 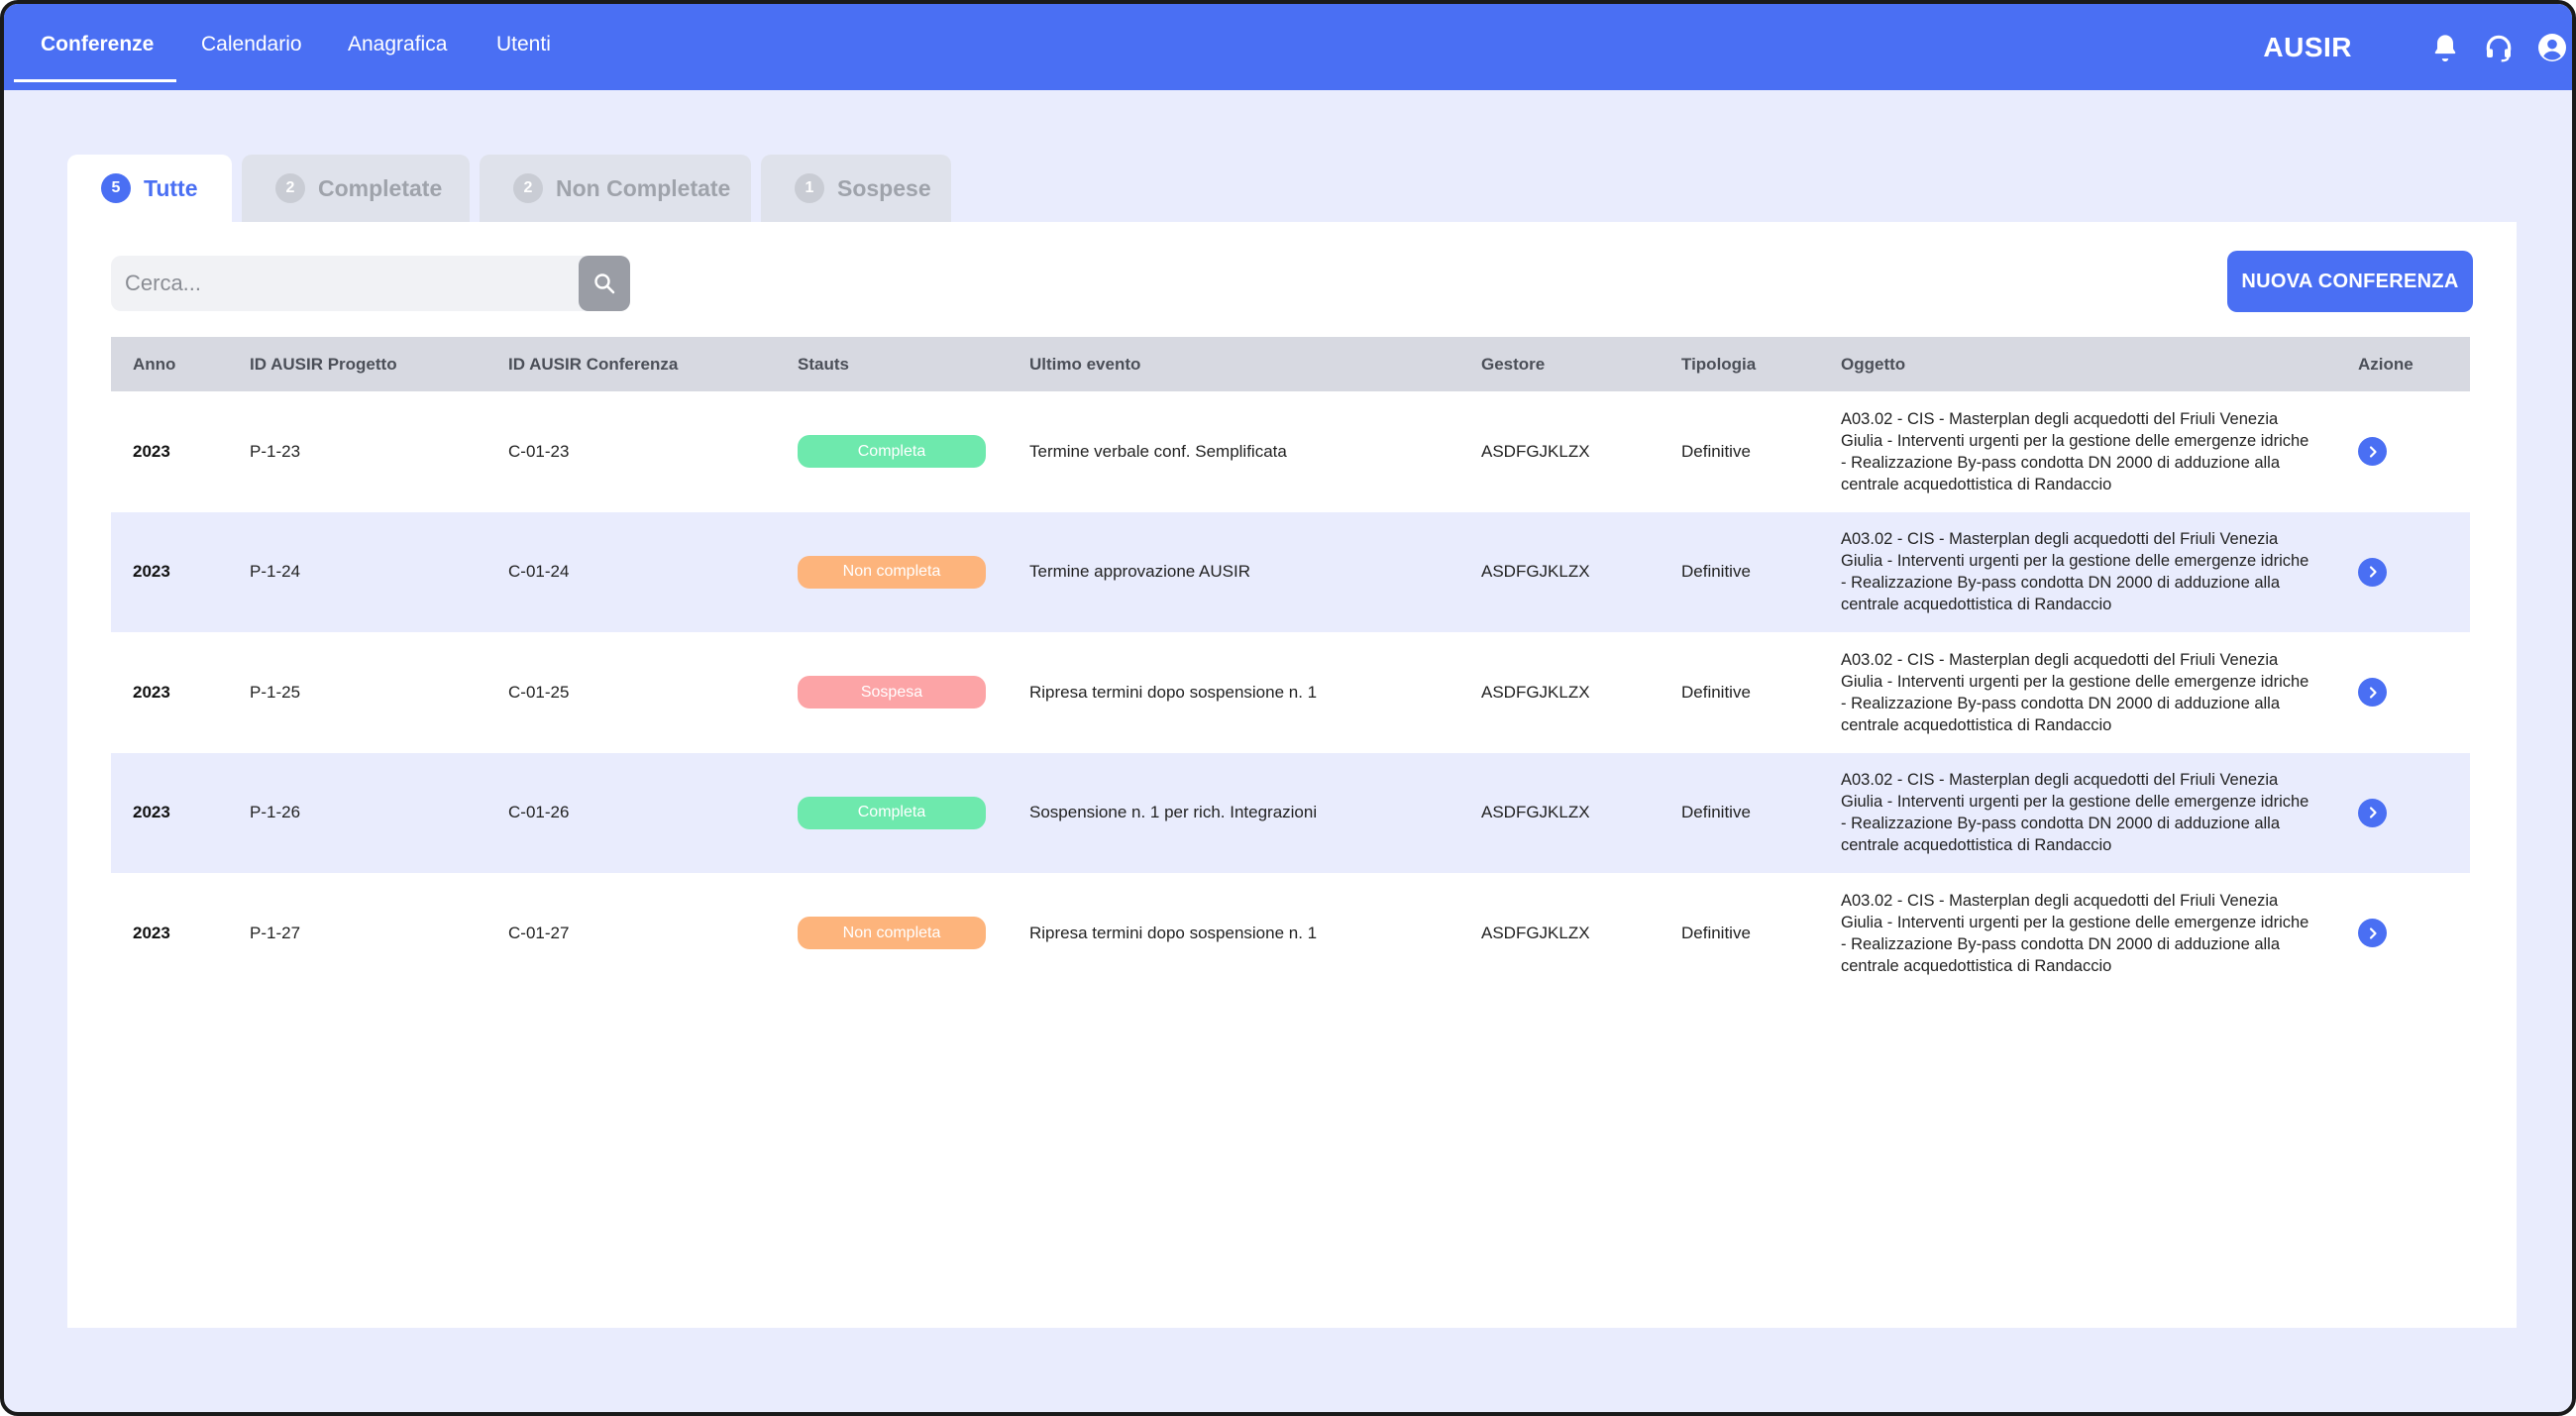 I want to click on cell-id-conferenza: C-01-24, so click(x=539, y=572).